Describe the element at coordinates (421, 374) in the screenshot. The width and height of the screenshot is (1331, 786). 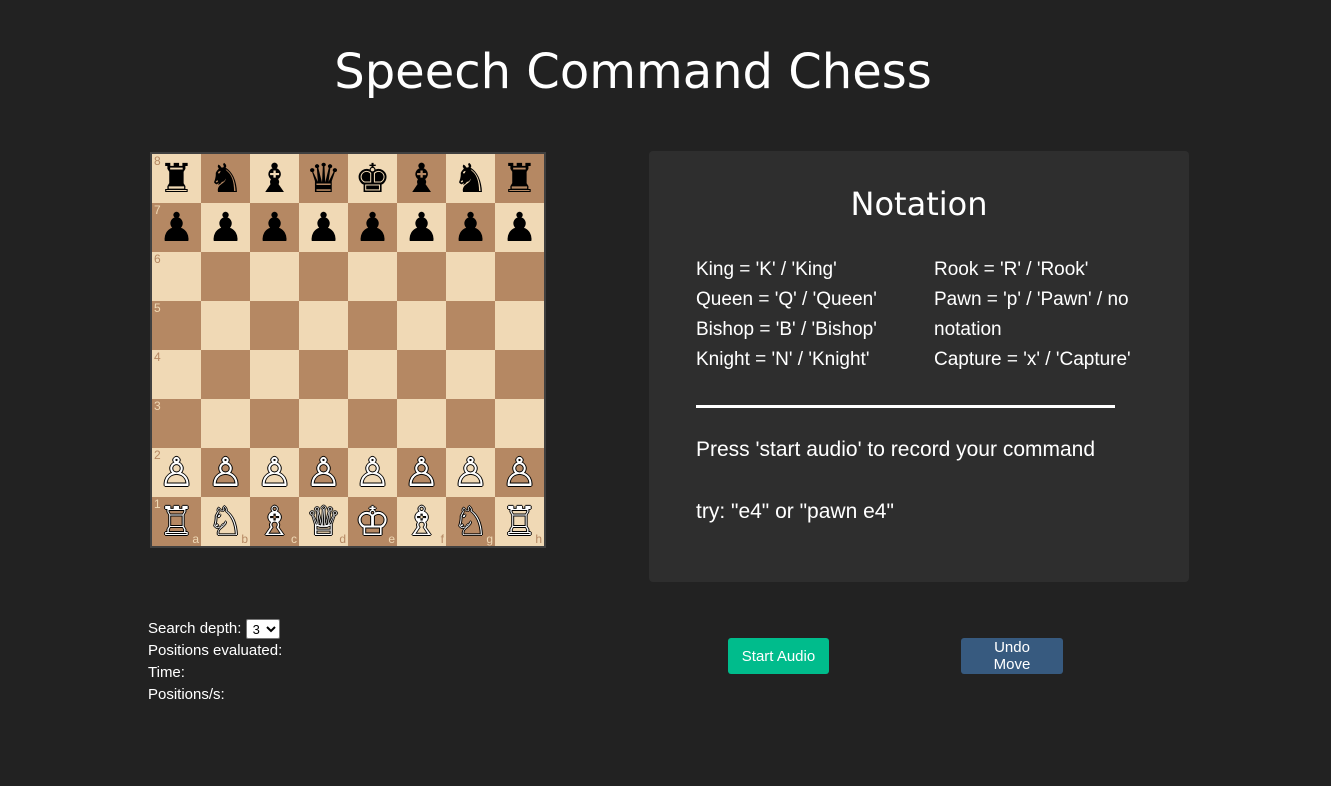
I see `square-f4` at that location.